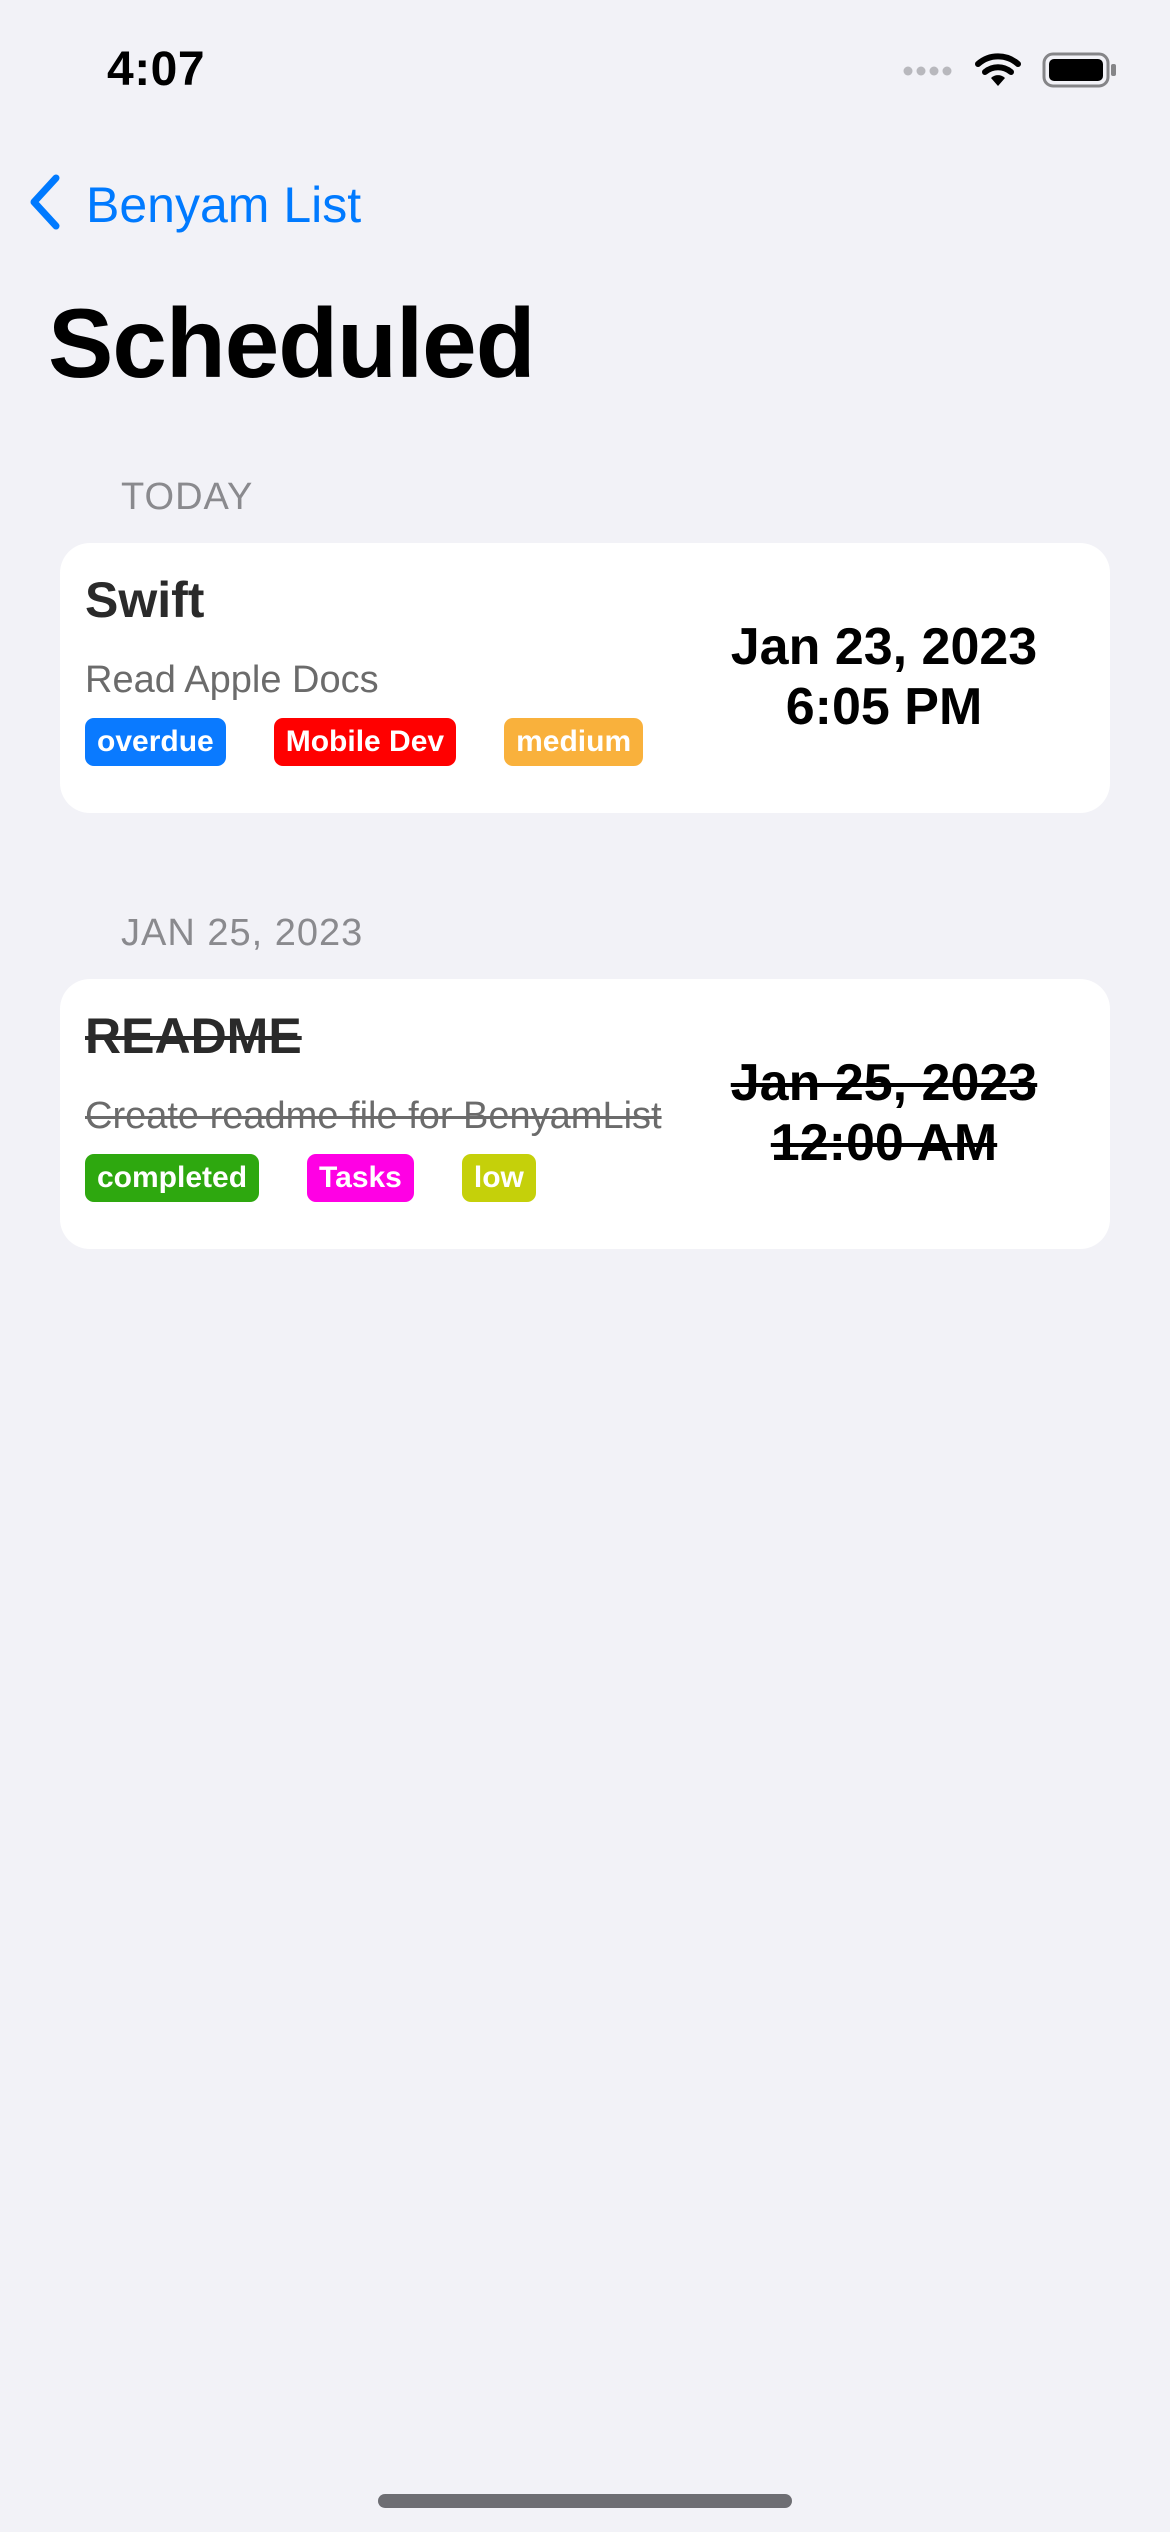 Image resolution: width=1170 pixels, height=2532 pixels. I want to click on tag-list: overdue Mobile Dev medium, so click(388, 742).